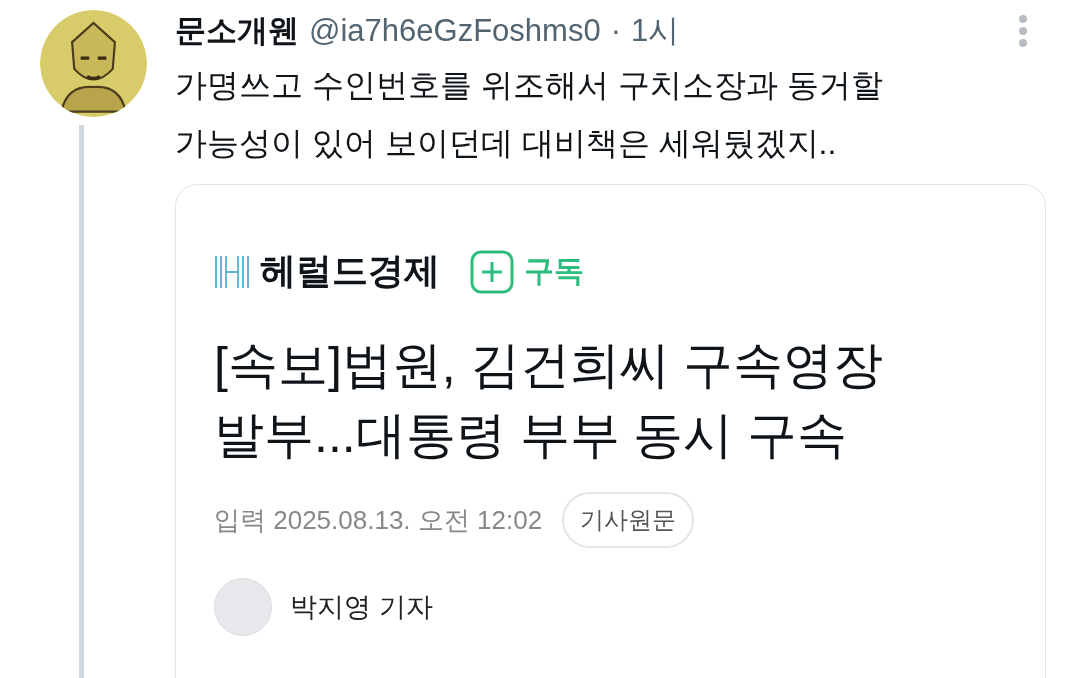 Image resolution: width=1080 pixels, height=678 pixels. I want to click on avatar-drawing, so click(93, 63).